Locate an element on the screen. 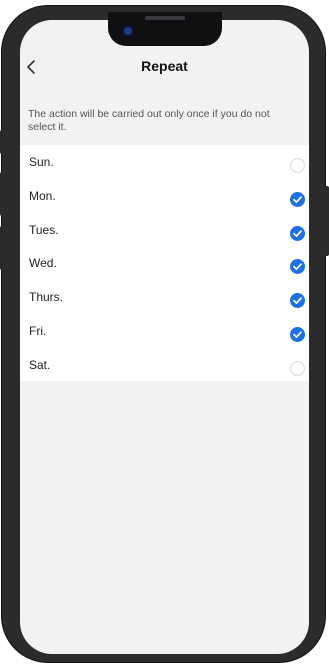 The width and height of the screenshot is (329, 667). day-label: Thurs. is located at coordinates (46, 297).